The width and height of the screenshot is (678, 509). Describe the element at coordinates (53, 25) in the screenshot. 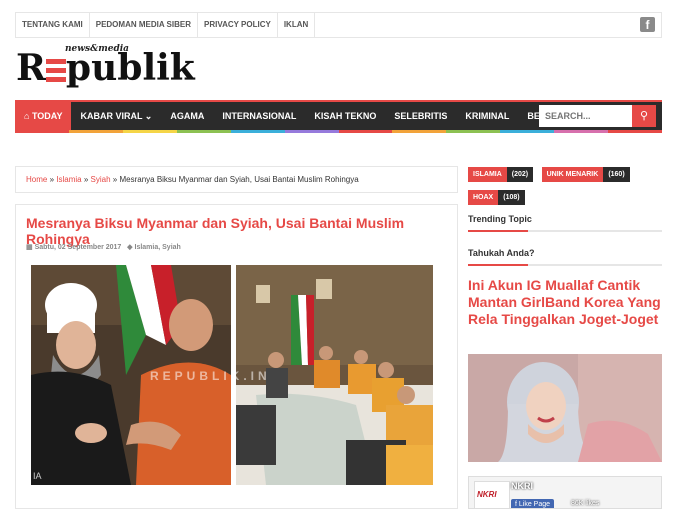

I see `top-link-tentang-kami: TENTANG KAMI` at that location.